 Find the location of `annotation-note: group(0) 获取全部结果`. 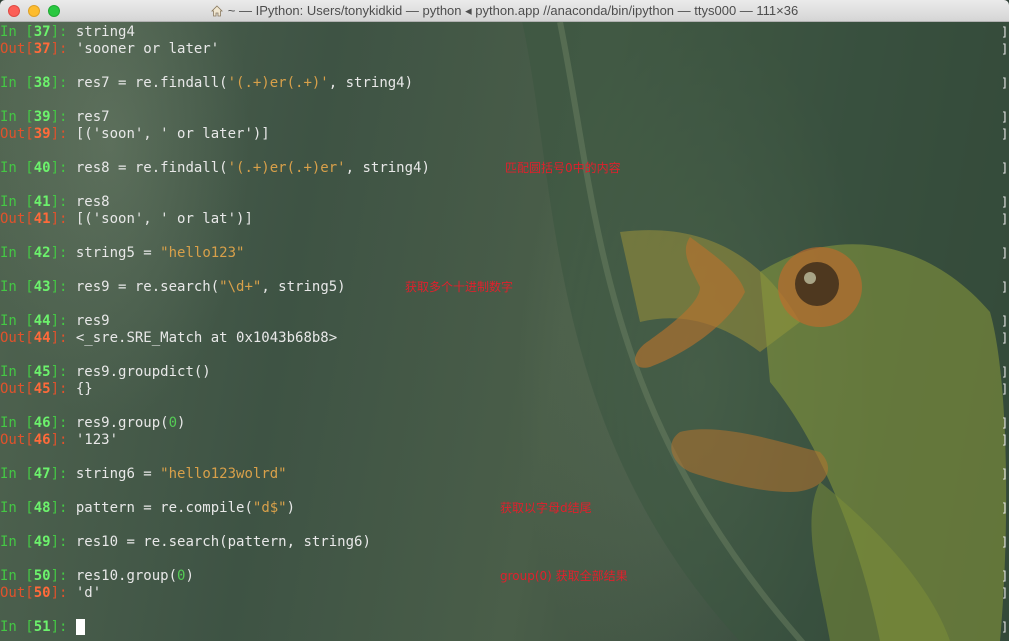

annotation-note: group(0) 获取全部结果 is located at coordinates (564, 576).